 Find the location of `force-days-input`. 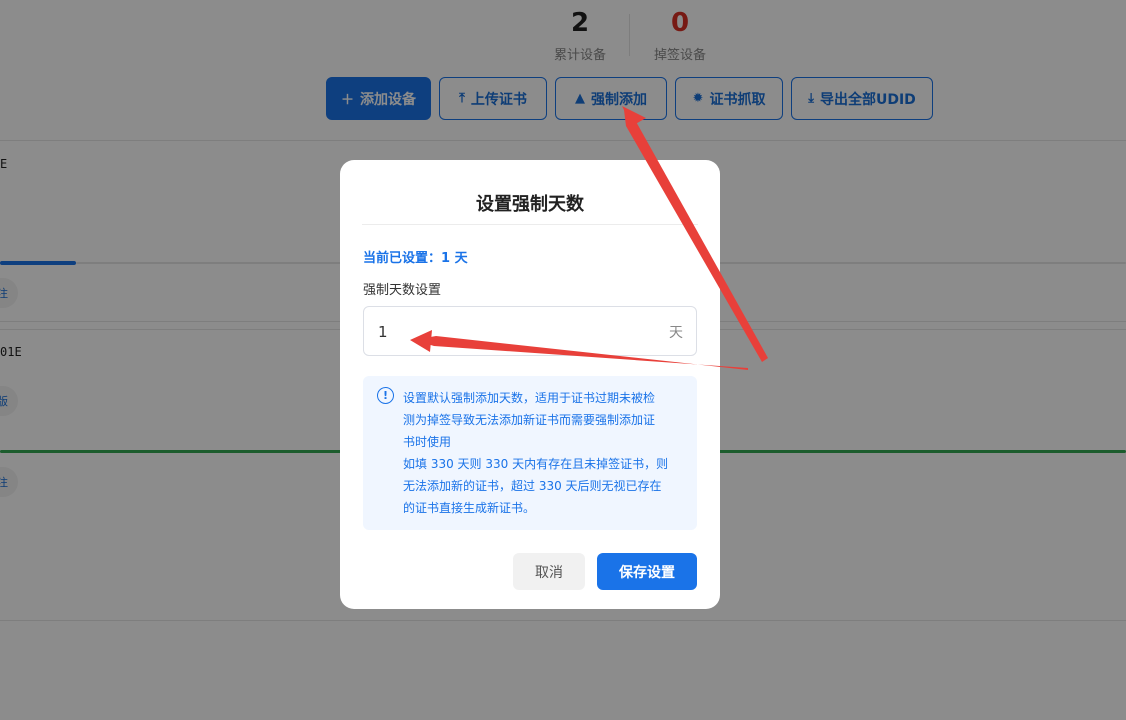

force-days-input is located at coordinates (513, 332).